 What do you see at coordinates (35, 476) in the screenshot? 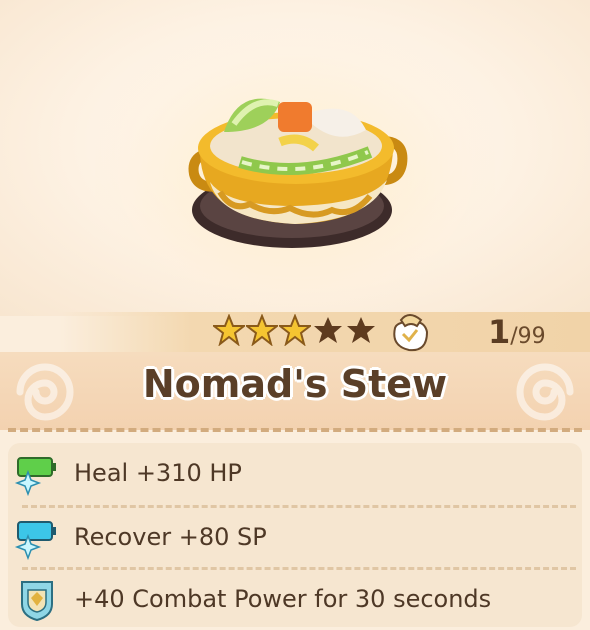
I see `hp-battery-sparkle-icon` at bounding box center [35, 476].